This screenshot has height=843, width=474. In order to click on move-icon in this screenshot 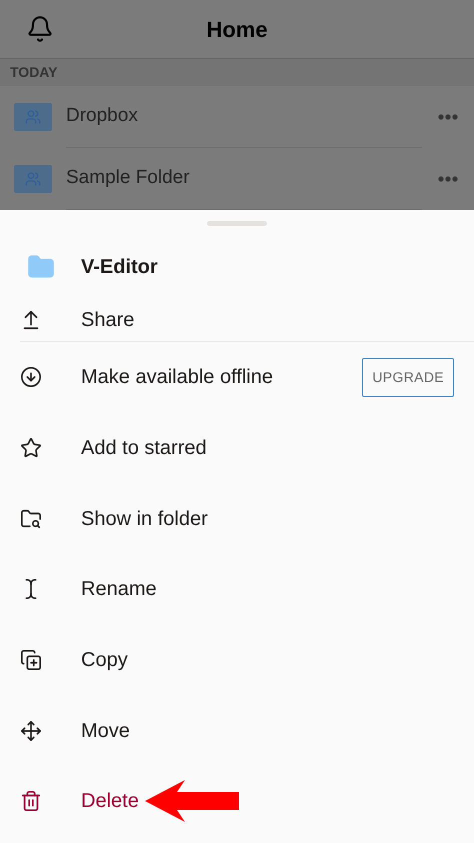, I will do `click(31, 731)`.